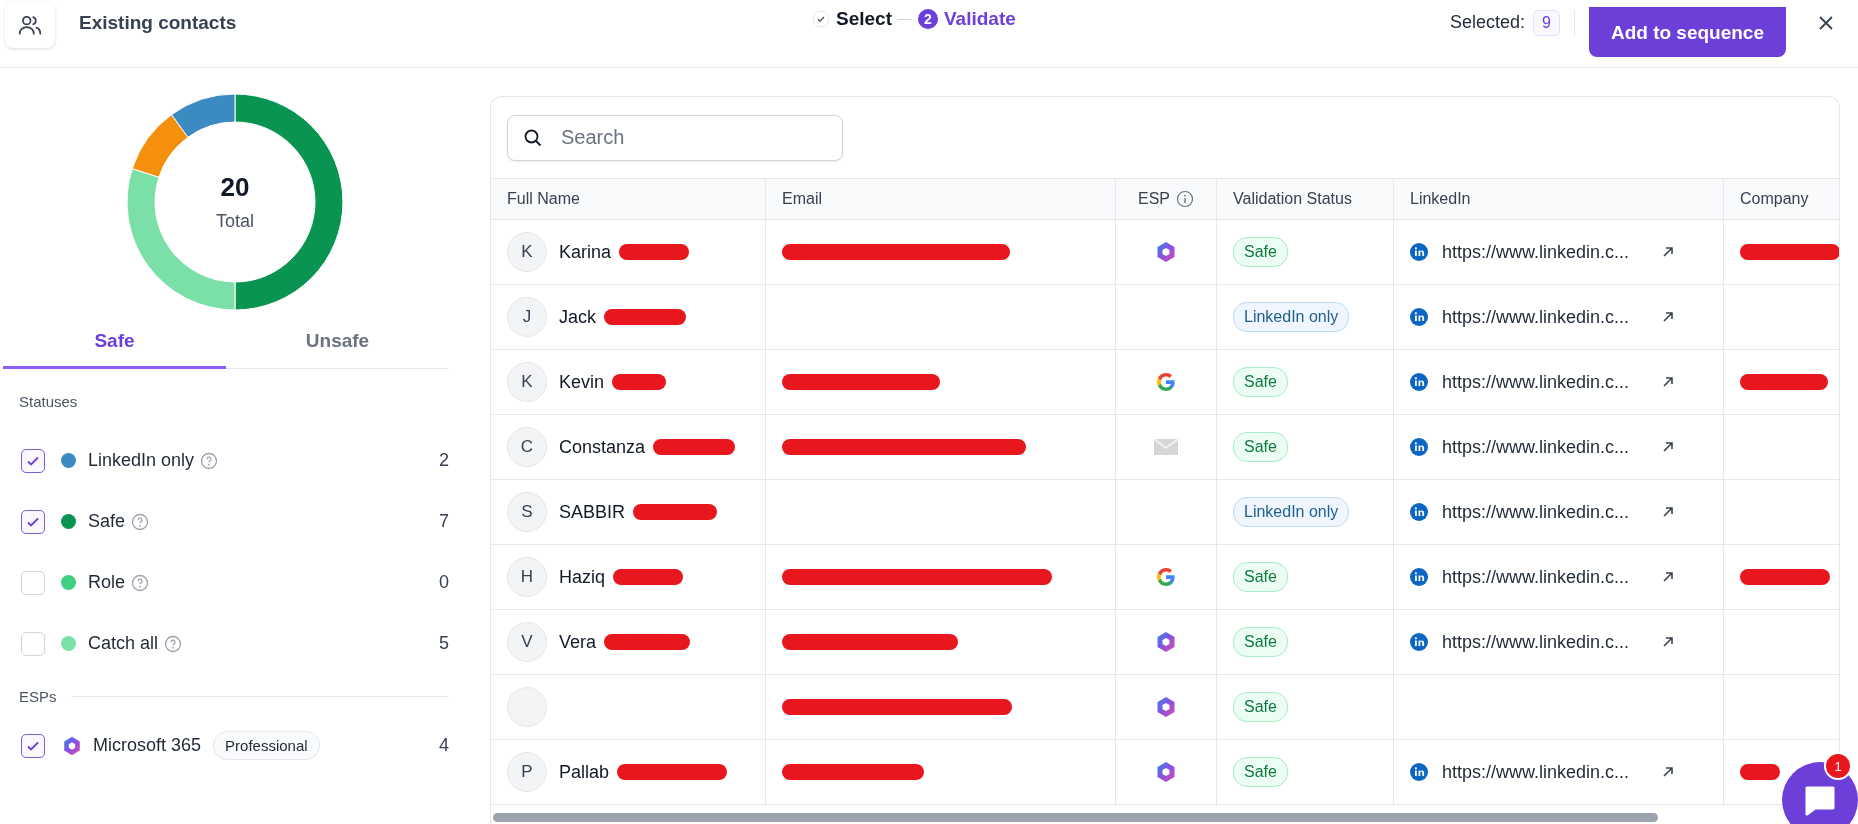 This screenshot has width=1858, height=824. What do you see at coordinates (578, 642) in the screenshot?
I see `contact-name: Vera` at bounding box center [578, 642].